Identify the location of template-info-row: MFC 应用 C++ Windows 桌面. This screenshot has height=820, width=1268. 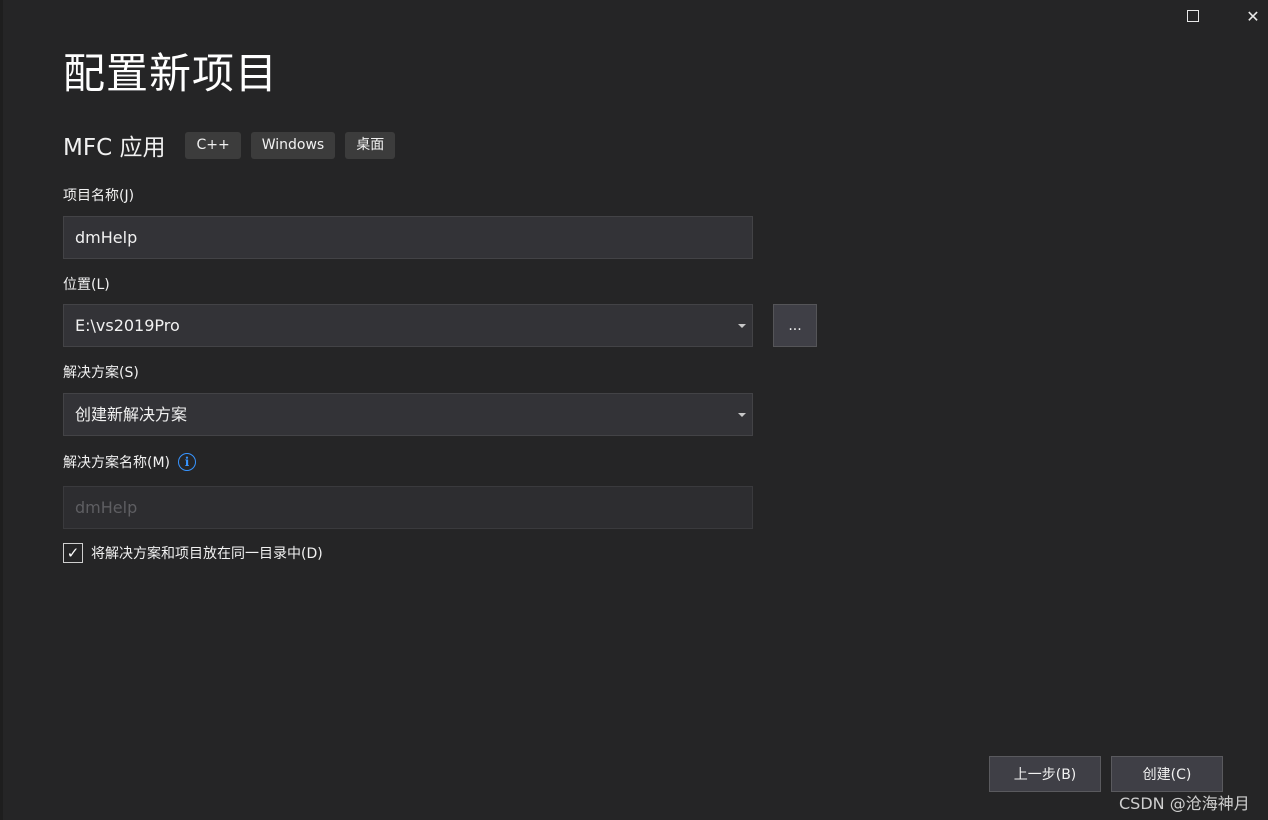
(234, 145).